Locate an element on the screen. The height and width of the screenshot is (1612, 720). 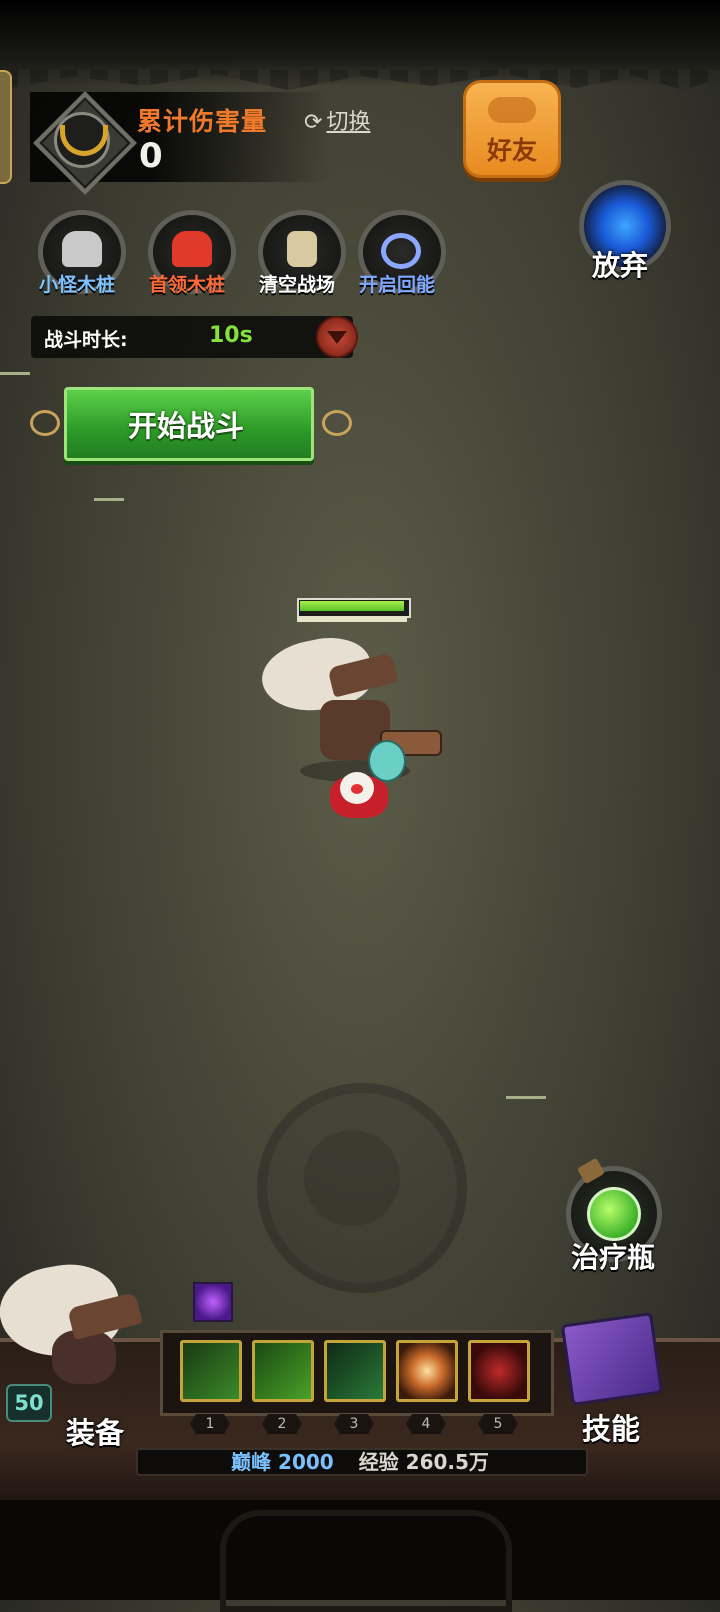
buff-icon is located at coordinates (213, 1302).